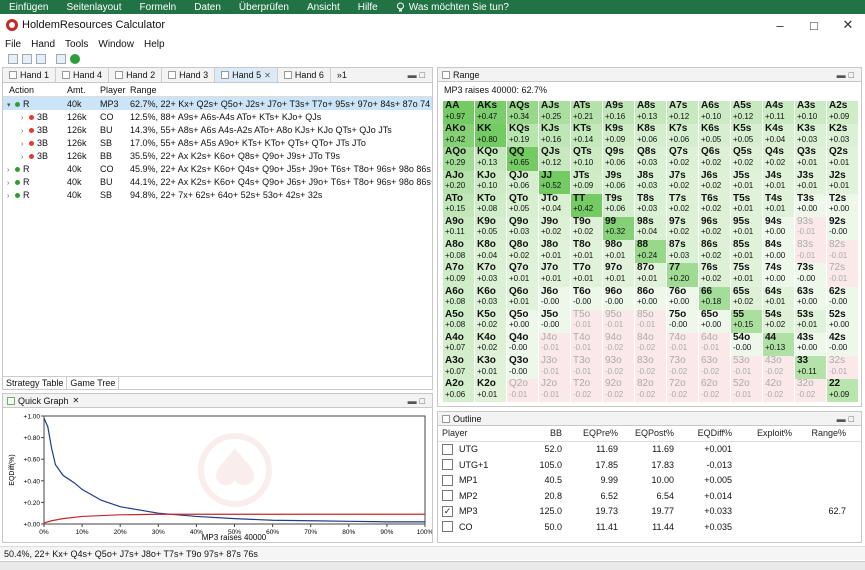  What do you see at coordinates (649, 481) in the screenshot?
I see `outline-row: MP1 40.5 9.99 10.00 +0.005` at bounding box center [649, 481].